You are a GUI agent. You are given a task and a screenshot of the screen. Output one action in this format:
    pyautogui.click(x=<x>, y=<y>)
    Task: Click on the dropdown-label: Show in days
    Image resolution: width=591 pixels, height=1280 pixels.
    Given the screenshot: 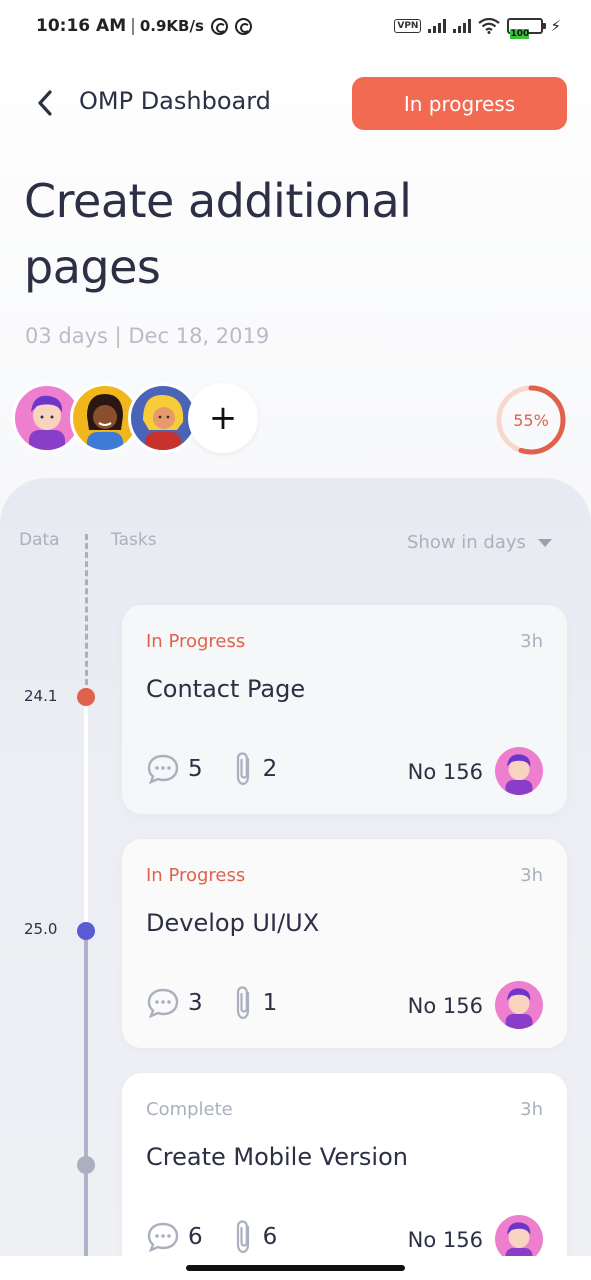 What is the action you would take?
    pyautogui.click(x=466, y=542)
    